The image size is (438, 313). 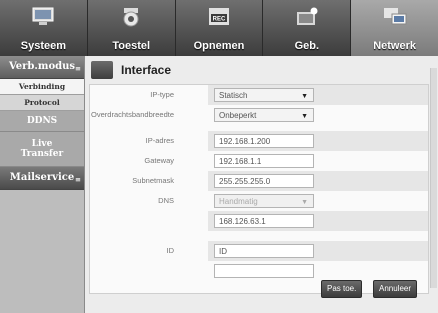 I want to click on tab-label: Toestel, so click(x=131, y=46).